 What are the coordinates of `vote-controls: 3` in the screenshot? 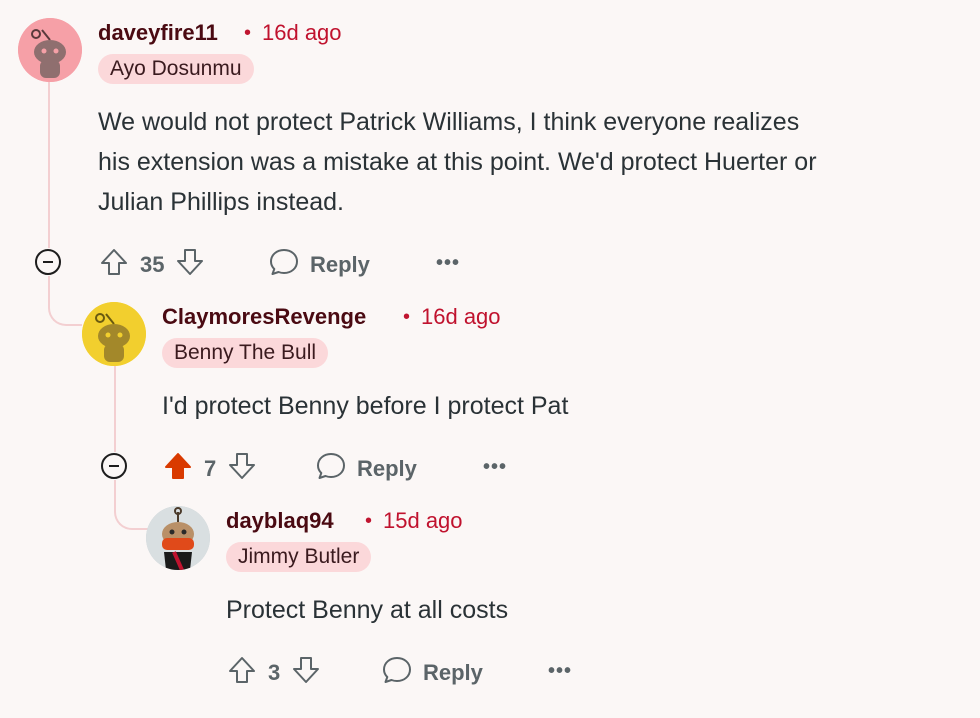 It's located at (274, 673).